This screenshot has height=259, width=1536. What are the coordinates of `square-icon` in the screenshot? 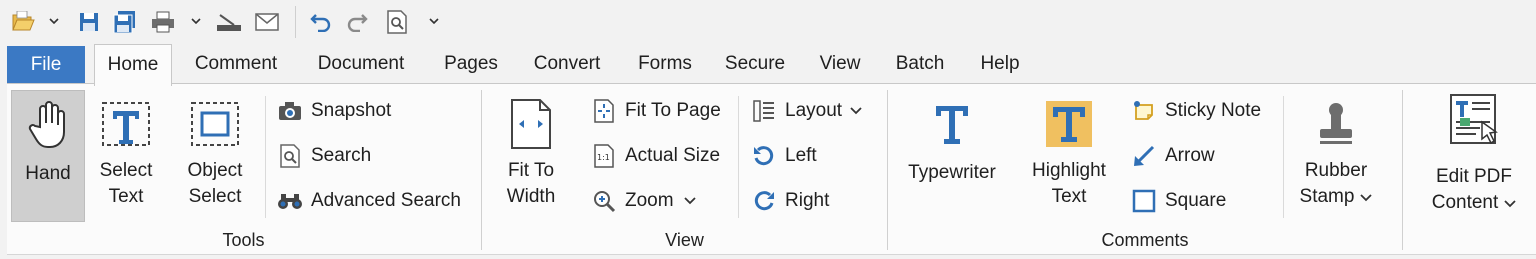 It's located at (1144, 201).